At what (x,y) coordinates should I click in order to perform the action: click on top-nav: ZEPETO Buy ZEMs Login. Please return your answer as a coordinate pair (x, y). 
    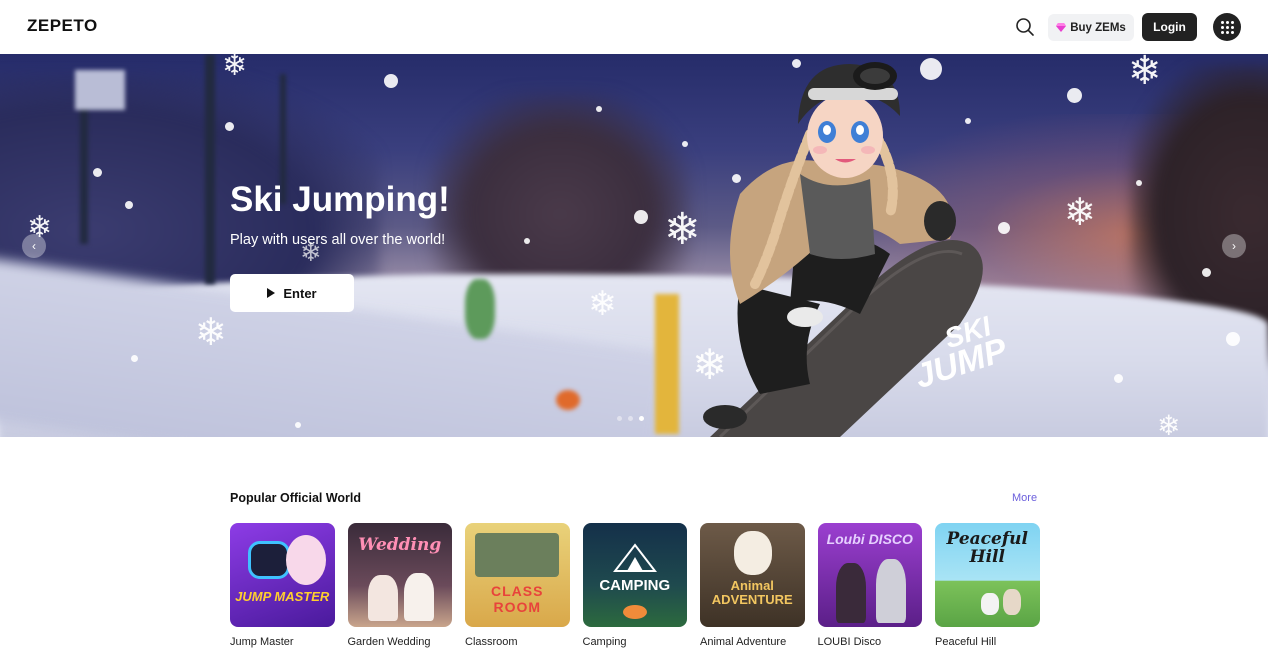
    Looking at the image, I should click on (634, 27).